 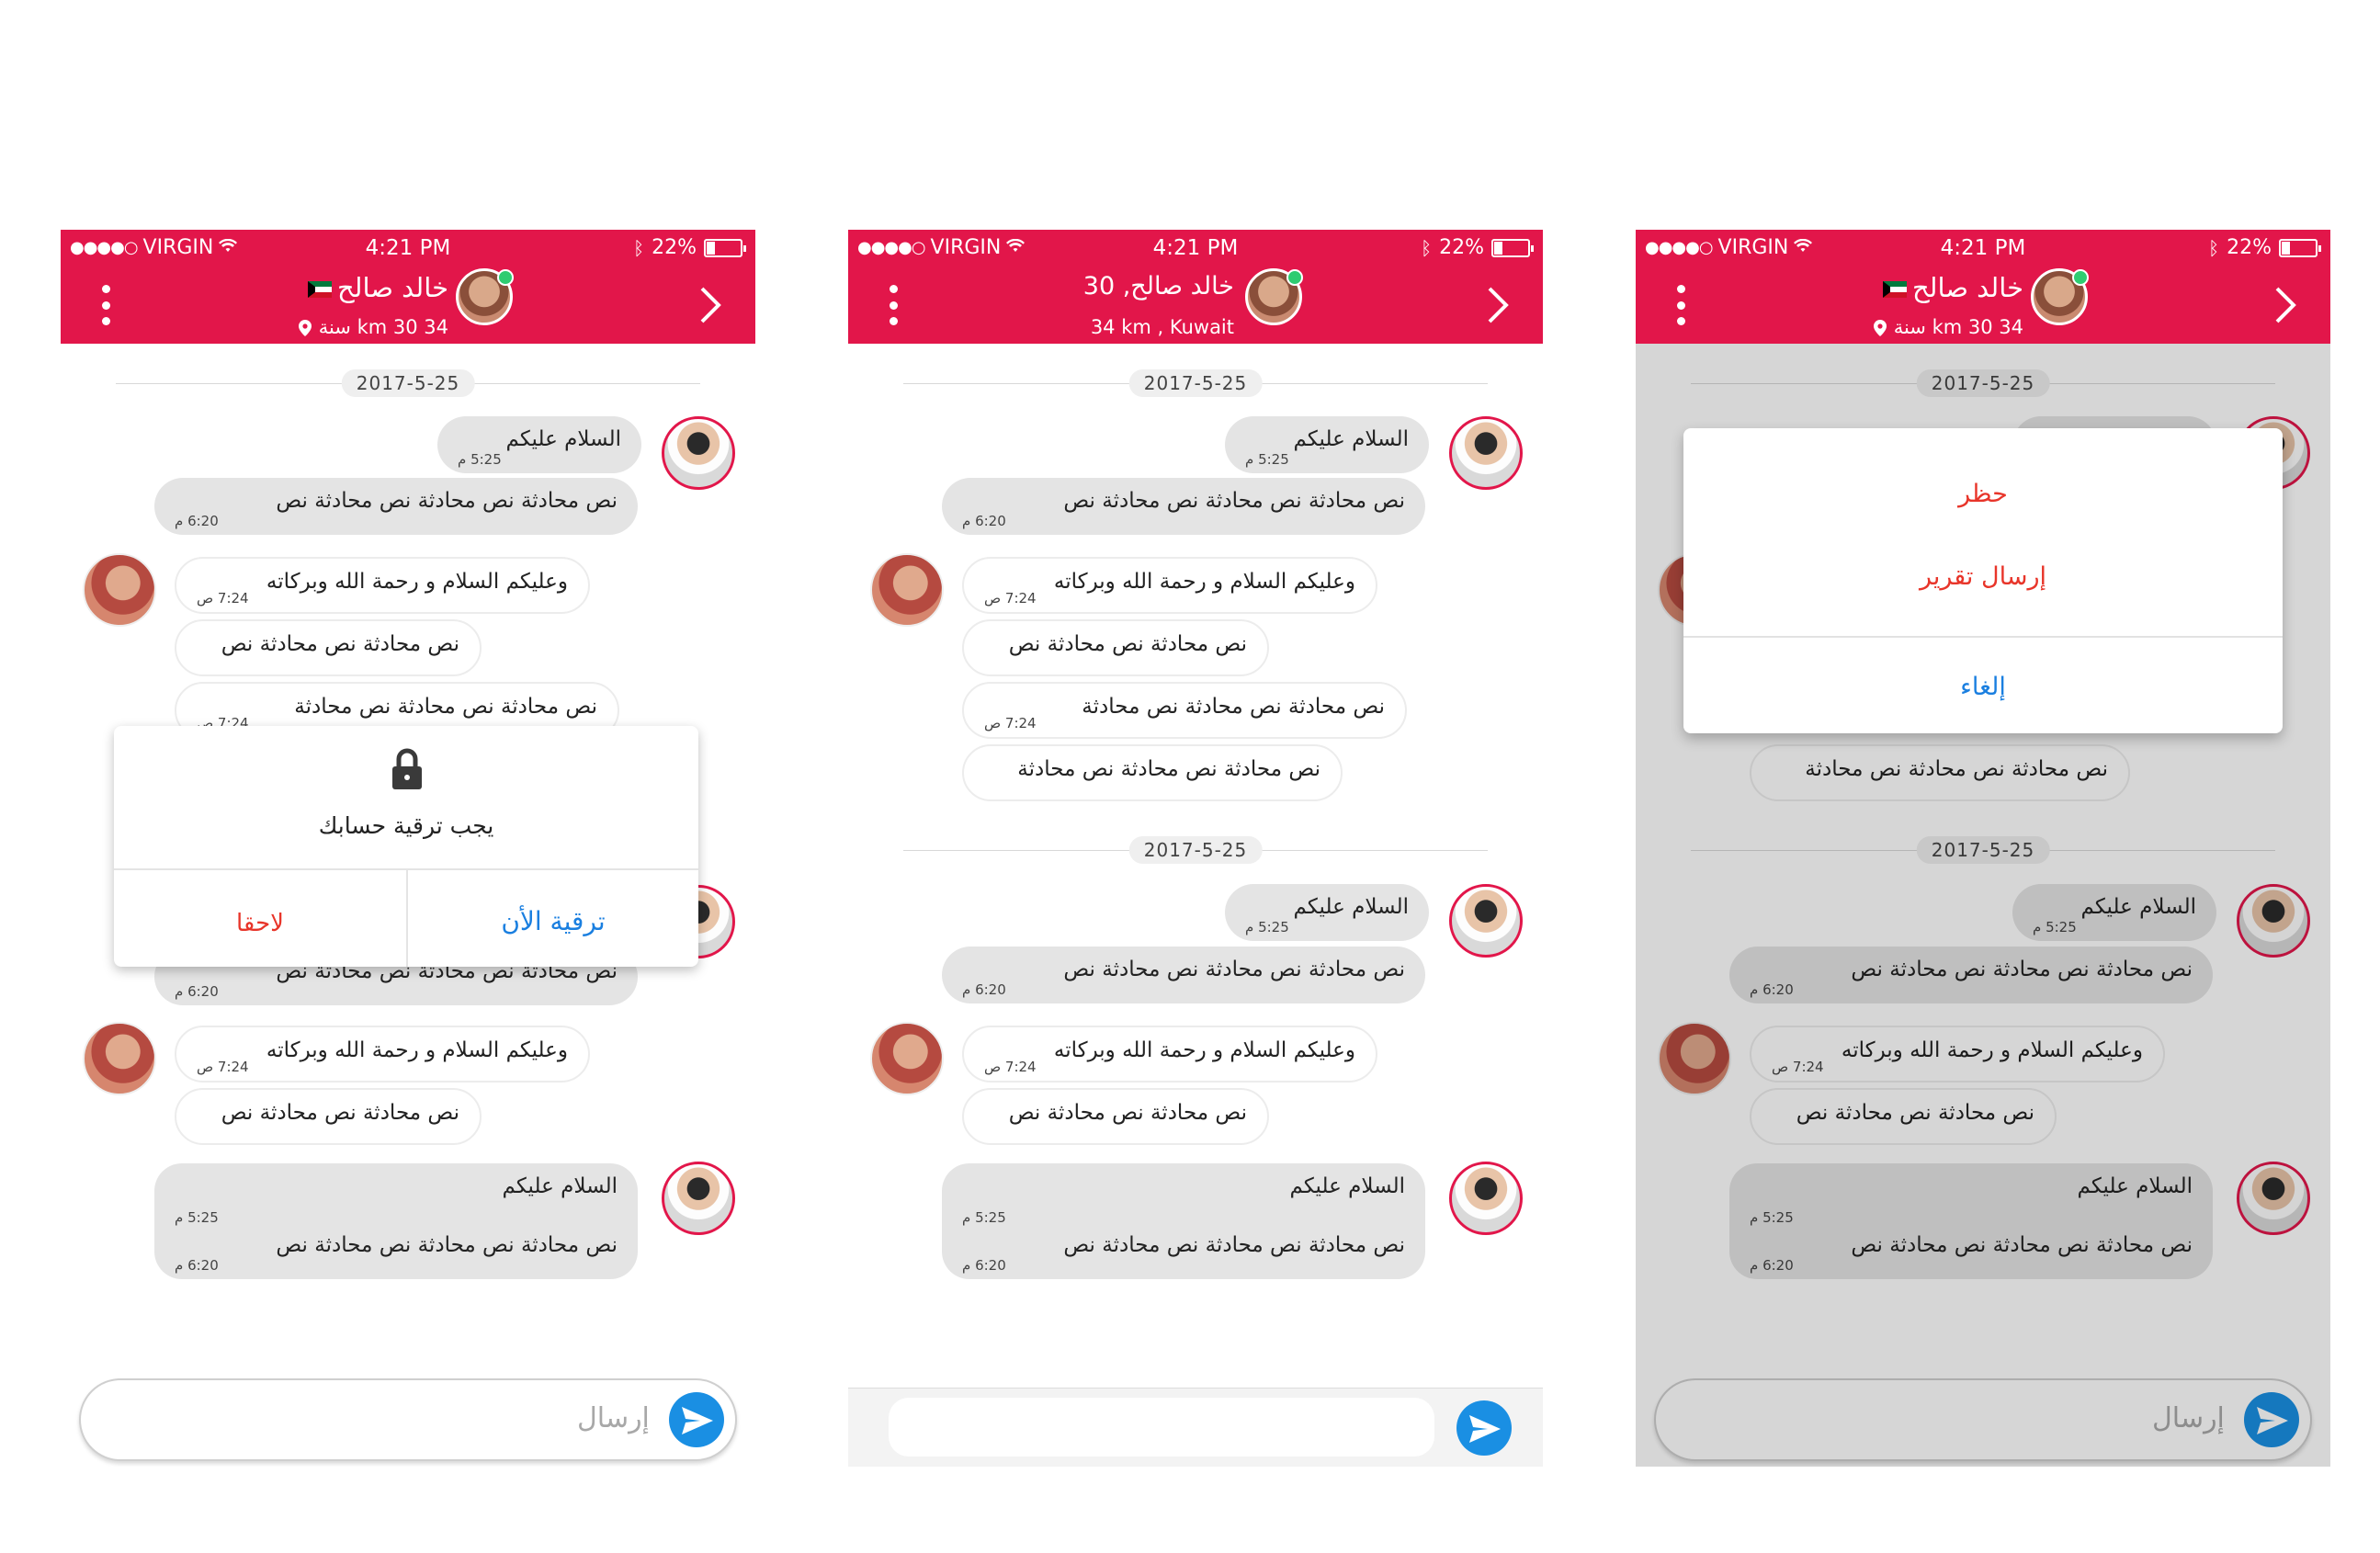 I want to click on contact-subtitle: 34 km , Kuwait, so click(x=1162, y=327).